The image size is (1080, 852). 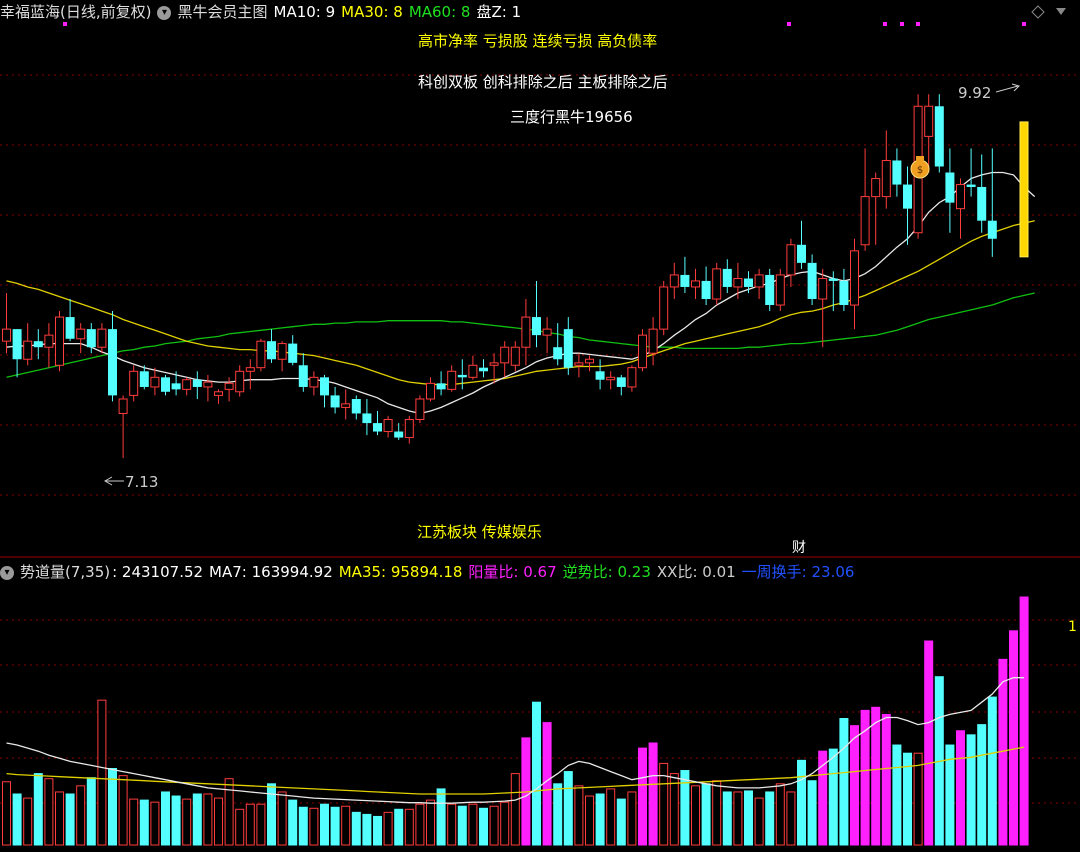 I want to click on ma10-value: MA10: 9, so click(x=304, y=12).